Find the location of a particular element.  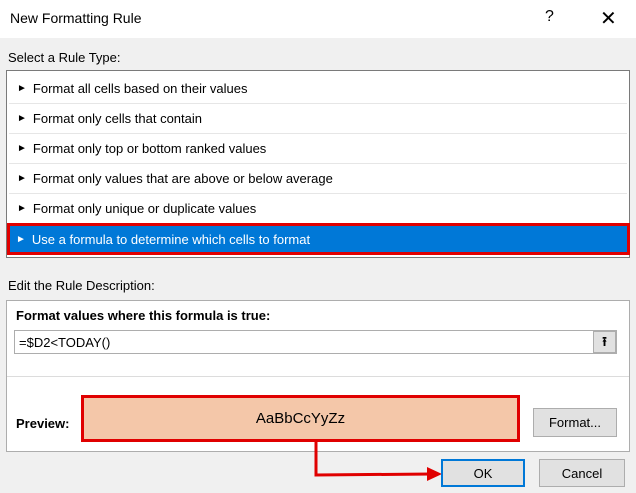

ok-button: OK is located at coordinates (483, 473).